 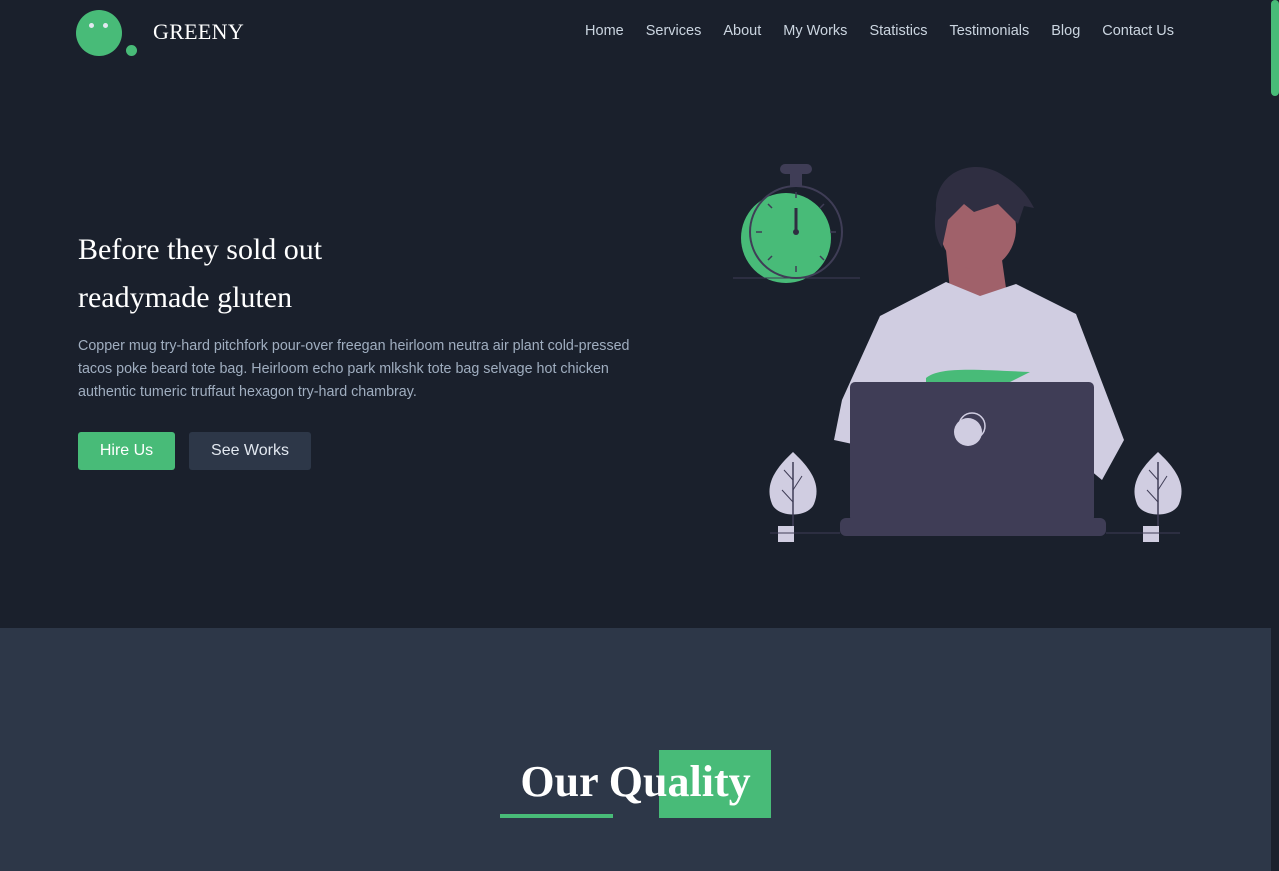 What do you see at coordinates (126, 451) in the screenshot?
I see `hire-us-button: Hire Us` at bounding box center [126, 451].